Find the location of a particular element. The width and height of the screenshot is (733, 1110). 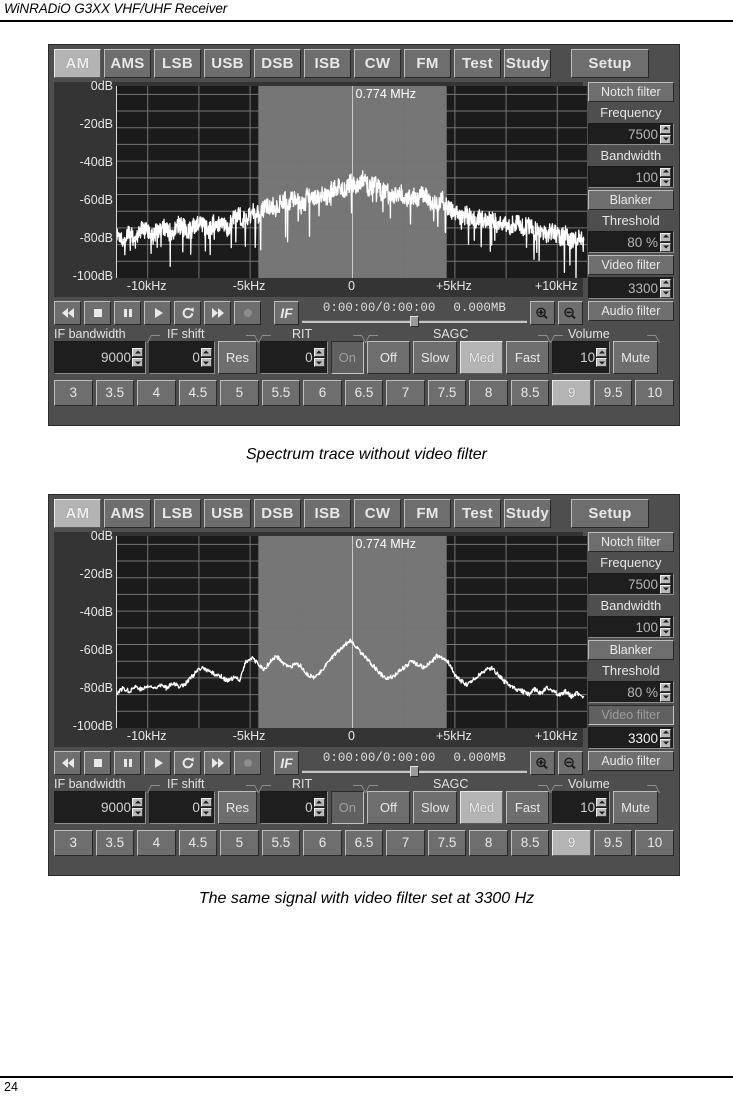

frequency-preset-4: 4 is located at coordinates (156, 843).